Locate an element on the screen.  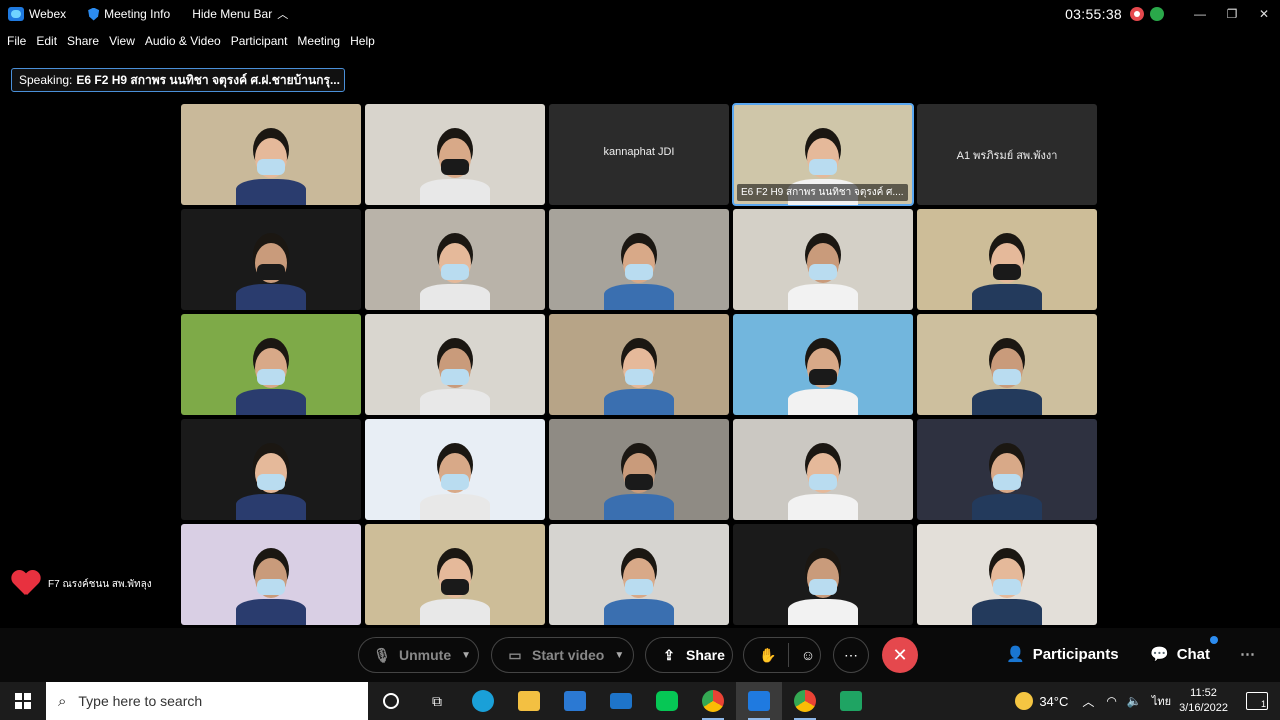
recording-icon is located at coordinates (1137, 14).